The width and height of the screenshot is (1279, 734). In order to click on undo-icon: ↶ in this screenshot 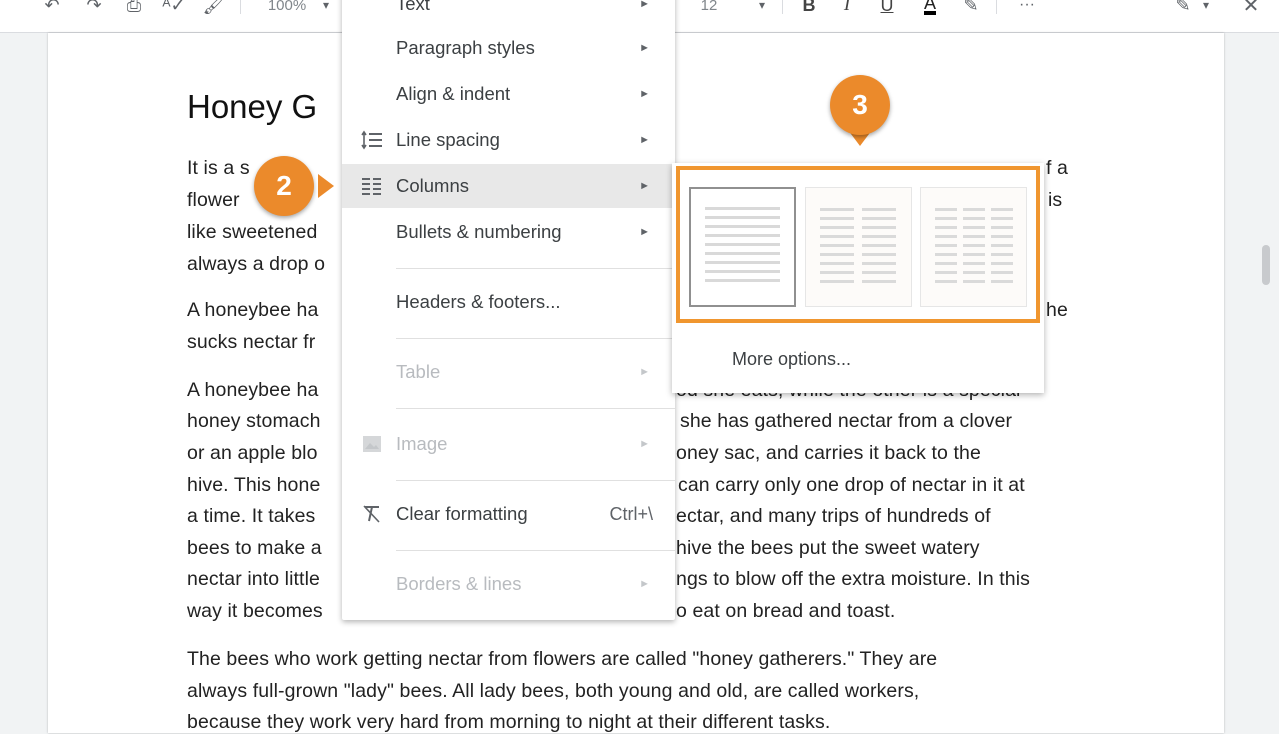, I will do `click(52, 9)`.